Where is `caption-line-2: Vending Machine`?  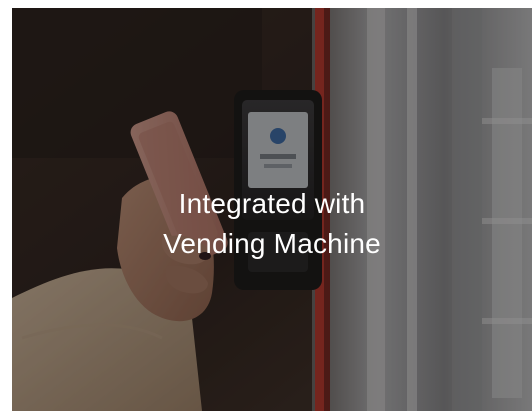
caption-line-2: Vending Machine is located at coordinates (272, 243).